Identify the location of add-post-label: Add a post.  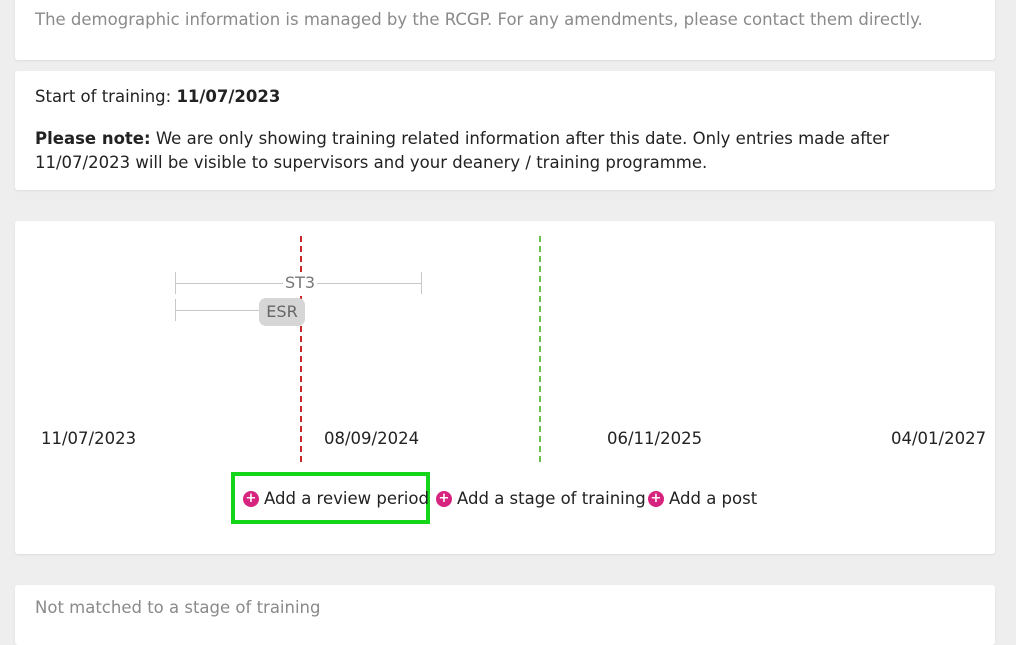
(713, 498).